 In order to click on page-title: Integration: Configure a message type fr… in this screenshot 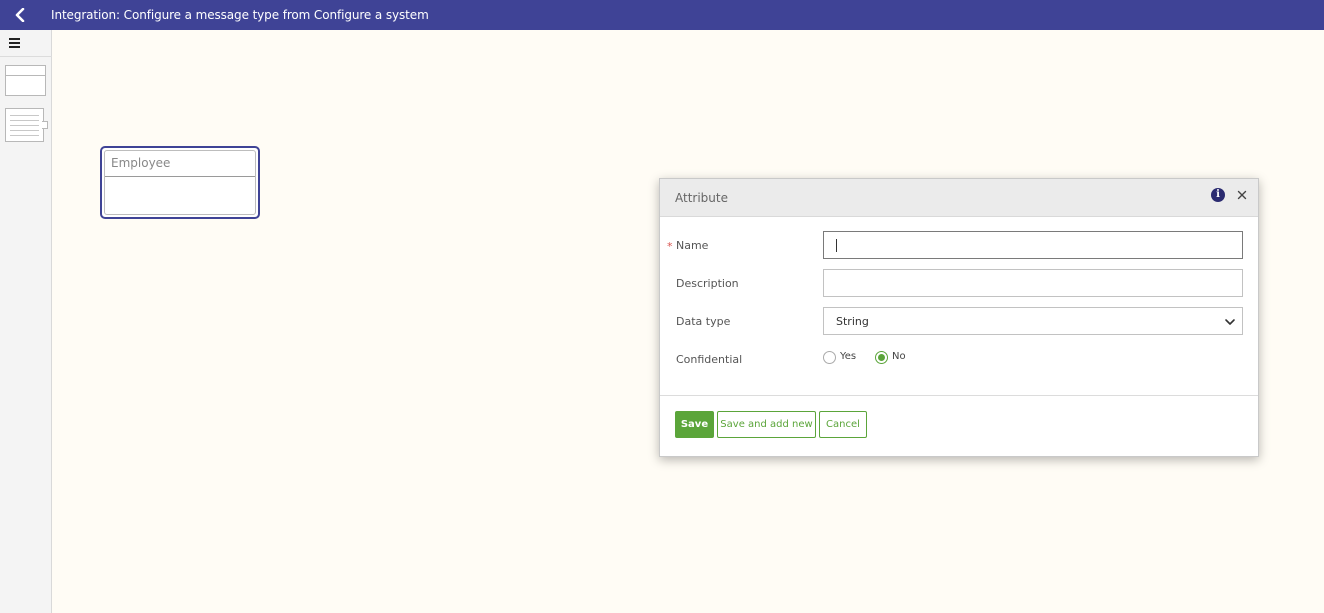, I will do `click(240, 15)`.